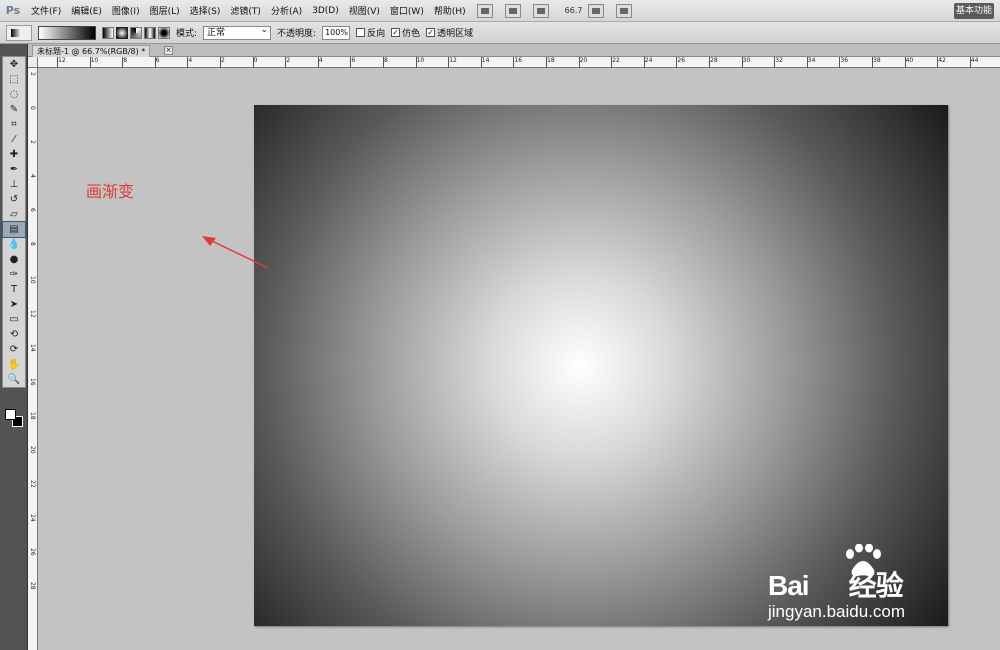 The image size is (1000, 650). Describe the element at coordinates (550, 62) in the screenshot. I see `ruler-tick-label: 18` at that location.